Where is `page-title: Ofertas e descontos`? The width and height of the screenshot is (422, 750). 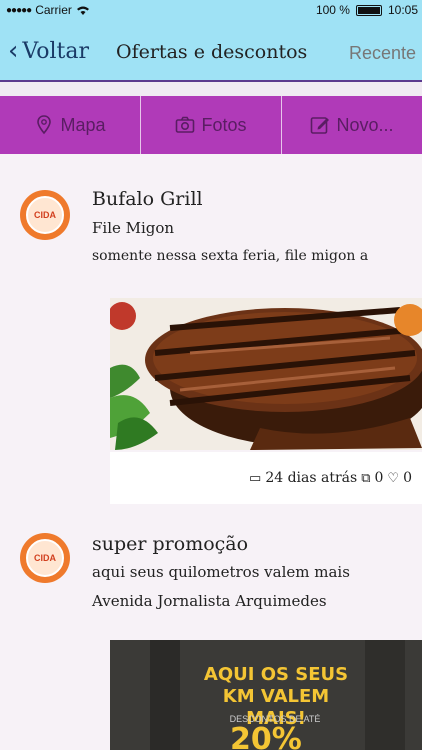 page-title: Ofertas e descontos is located at coordinates (212, 52).